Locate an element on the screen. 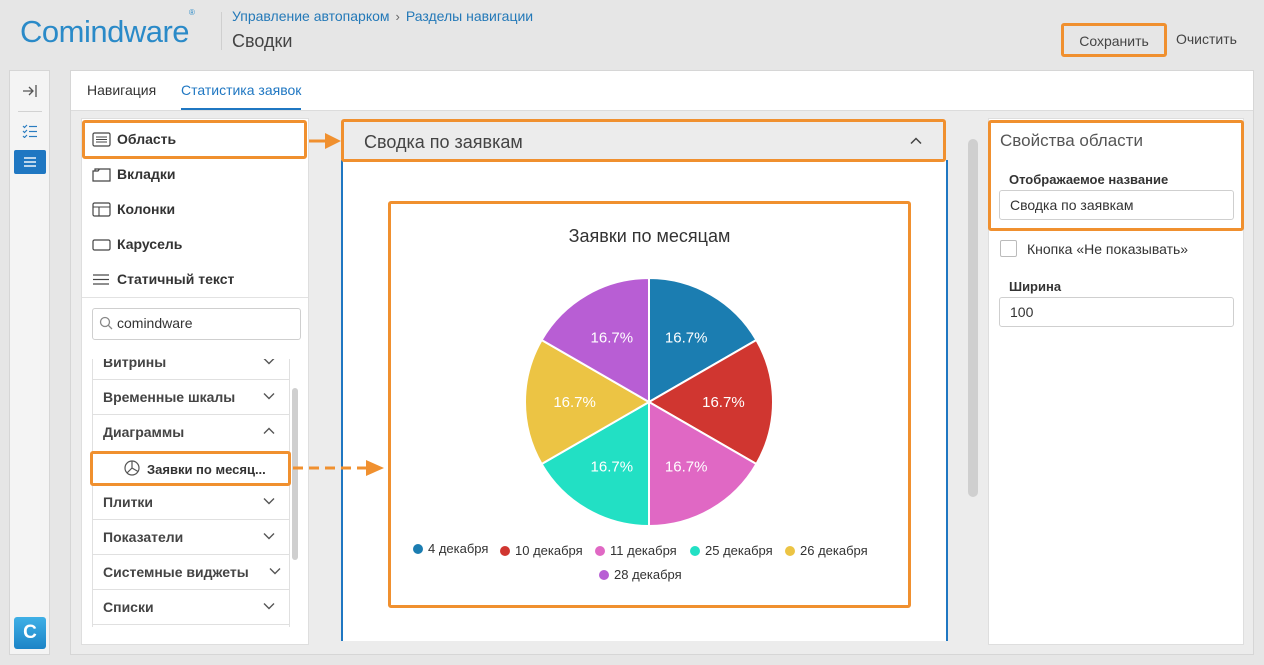 This screenshot has width=1264, height=665. component-search is located at coordinates (196, 324).